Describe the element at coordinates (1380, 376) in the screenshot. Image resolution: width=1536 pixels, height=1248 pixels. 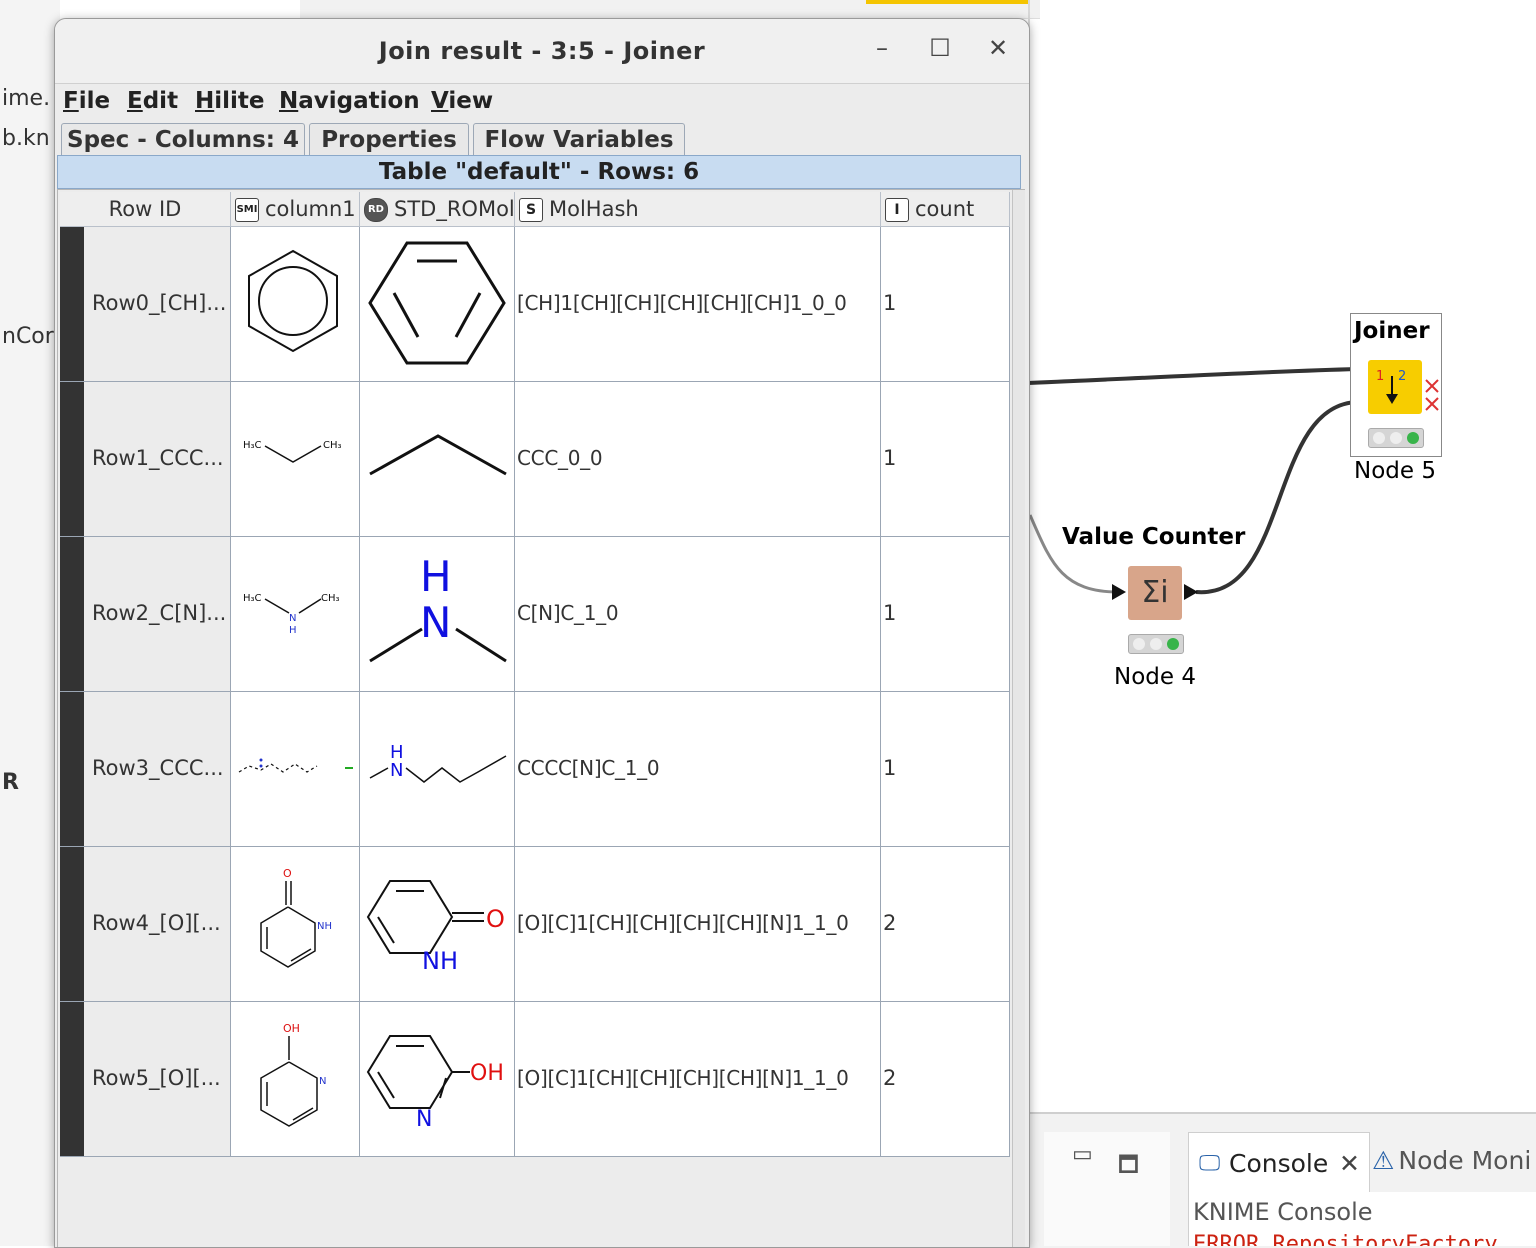
I see `svg-text: 1` at that location.